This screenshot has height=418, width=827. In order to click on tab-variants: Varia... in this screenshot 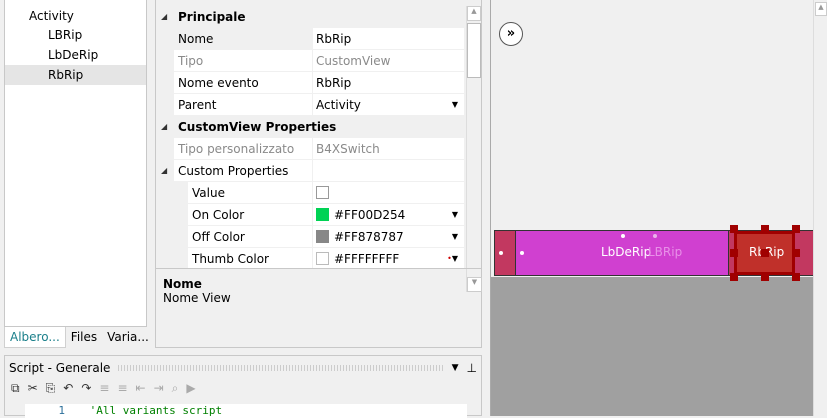, I will do `click(128, 337)`.